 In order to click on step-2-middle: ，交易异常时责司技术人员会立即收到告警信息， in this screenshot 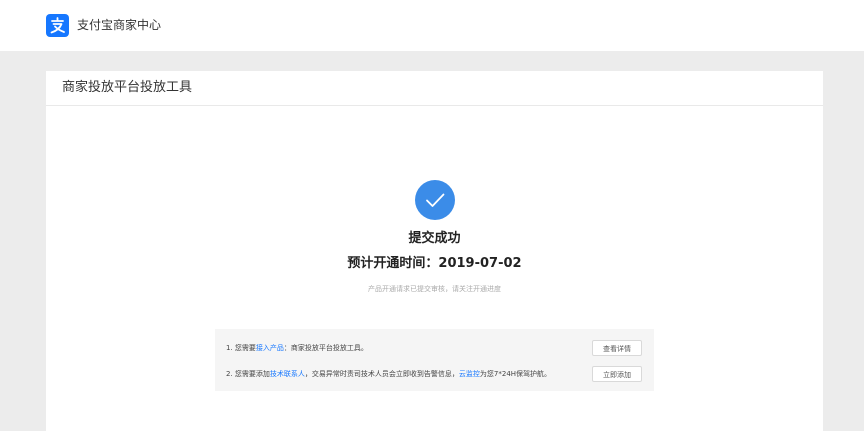, I will do `click(381, 374)`.